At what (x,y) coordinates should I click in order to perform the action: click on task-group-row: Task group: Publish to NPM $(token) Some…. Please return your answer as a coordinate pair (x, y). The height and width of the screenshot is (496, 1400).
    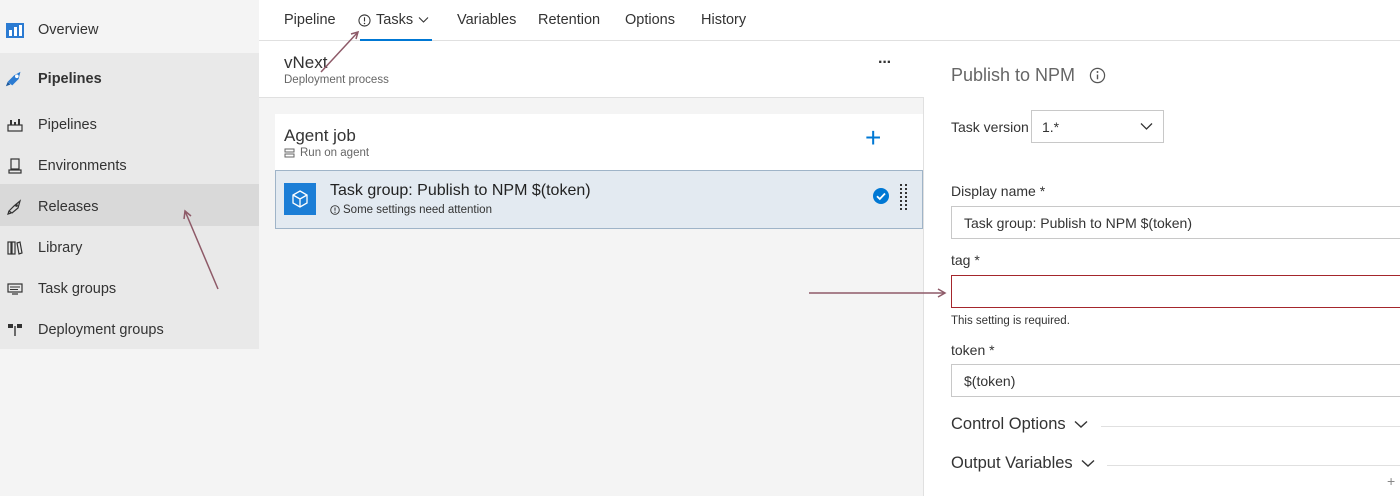
    Looking at the image, I should click on (599, 199).